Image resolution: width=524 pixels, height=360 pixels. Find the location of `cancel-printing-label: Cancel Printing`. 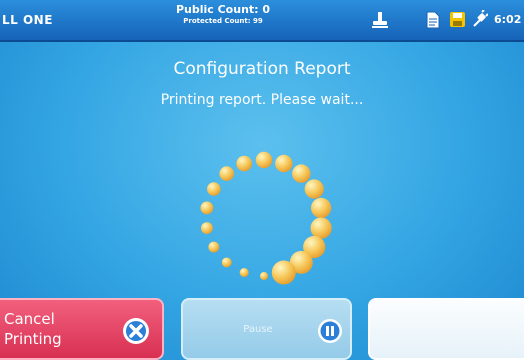

cancel-printing-label: Cancel Printing is located at coordinates (33, 329).